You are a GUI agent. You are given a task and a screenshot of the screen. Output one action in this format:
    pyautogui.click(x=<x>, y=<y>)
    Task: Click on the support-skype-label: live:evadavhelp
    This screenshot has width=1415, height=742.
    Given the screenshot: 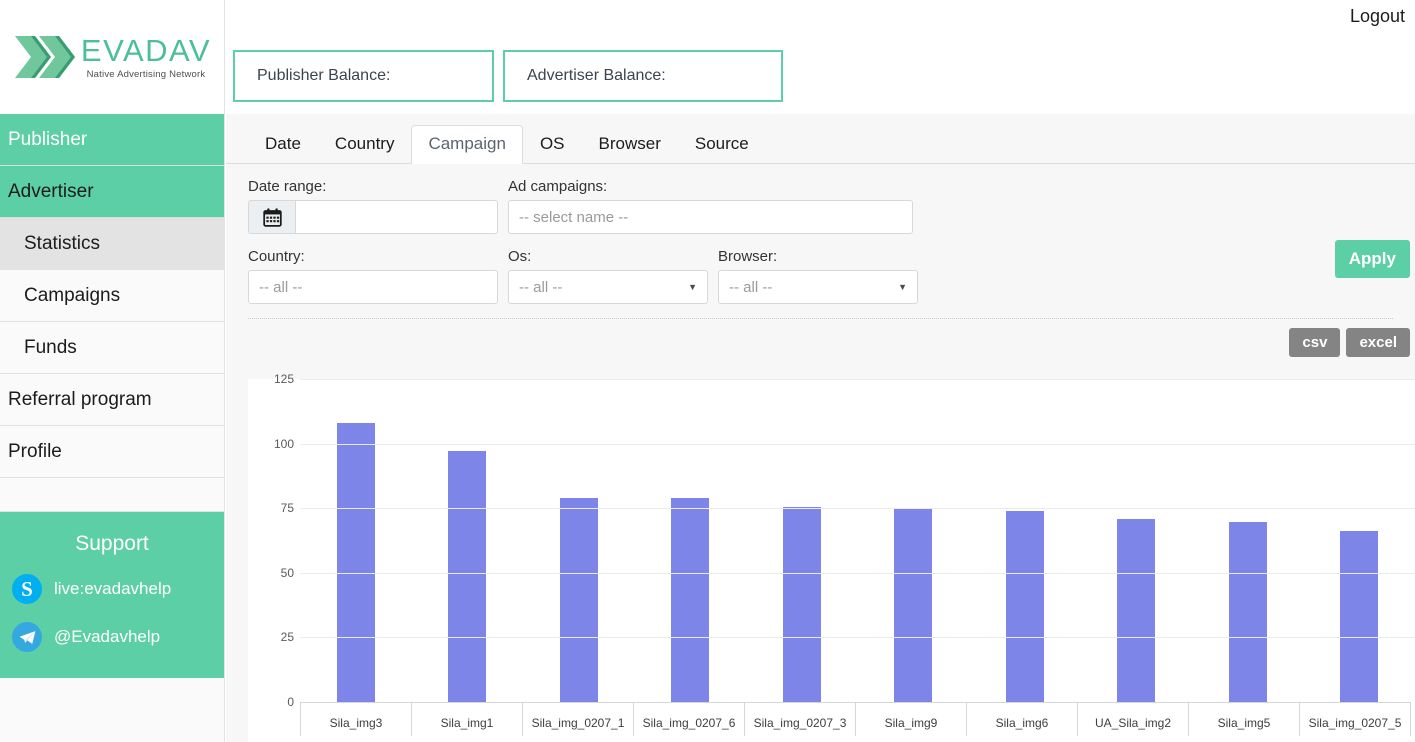 What is the action you would take?
    pyautogui.click(x=113, y=588)
    